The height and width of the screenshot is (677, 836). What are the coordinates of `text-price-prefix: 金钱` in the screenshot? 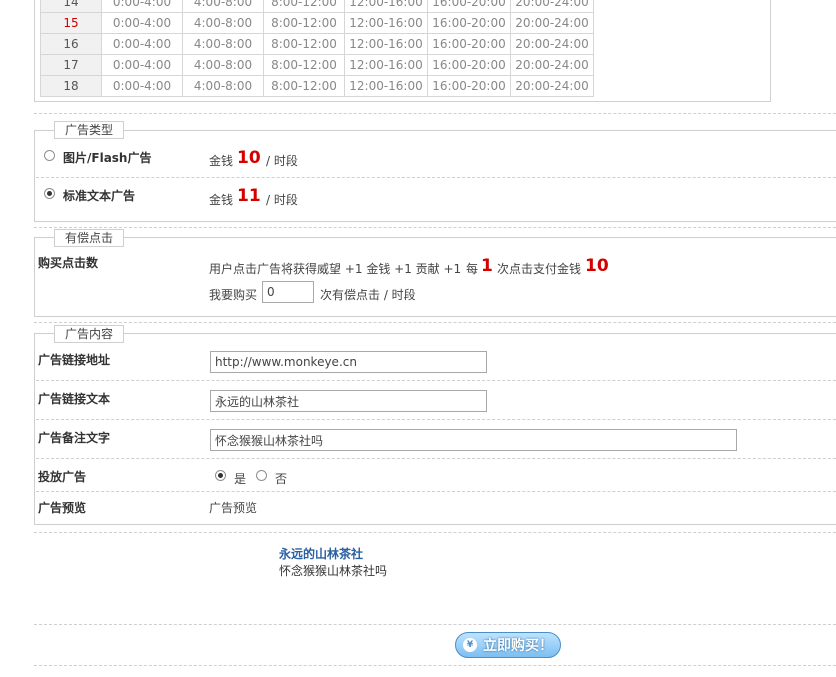 It's located at (221, 200).